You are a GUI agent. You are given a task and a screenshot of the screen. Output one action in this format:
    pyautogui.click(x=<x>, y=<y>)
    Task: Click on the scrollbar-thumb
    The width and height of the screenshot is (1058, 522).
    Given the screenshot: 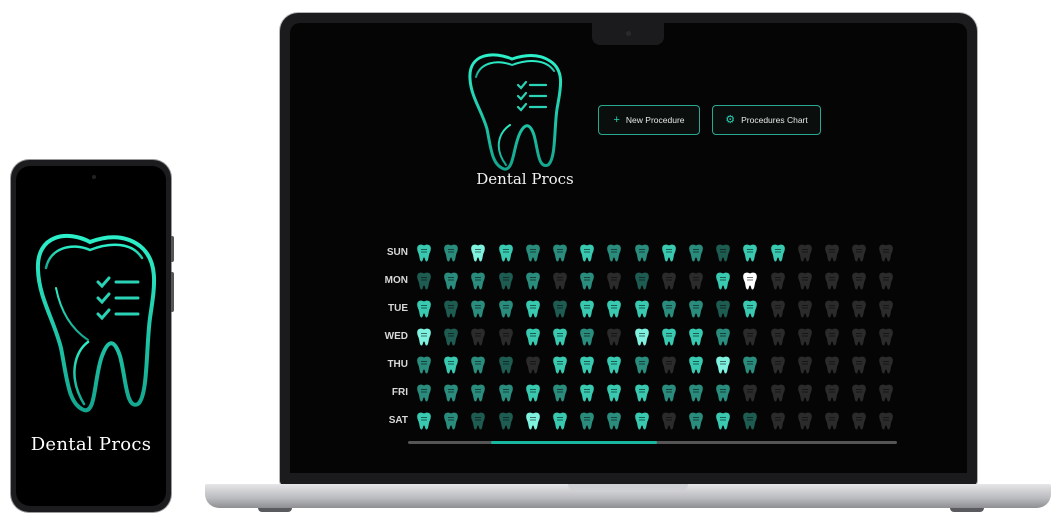 What is the action you would take?
    pyautogui.click(x=574, y=442)
    